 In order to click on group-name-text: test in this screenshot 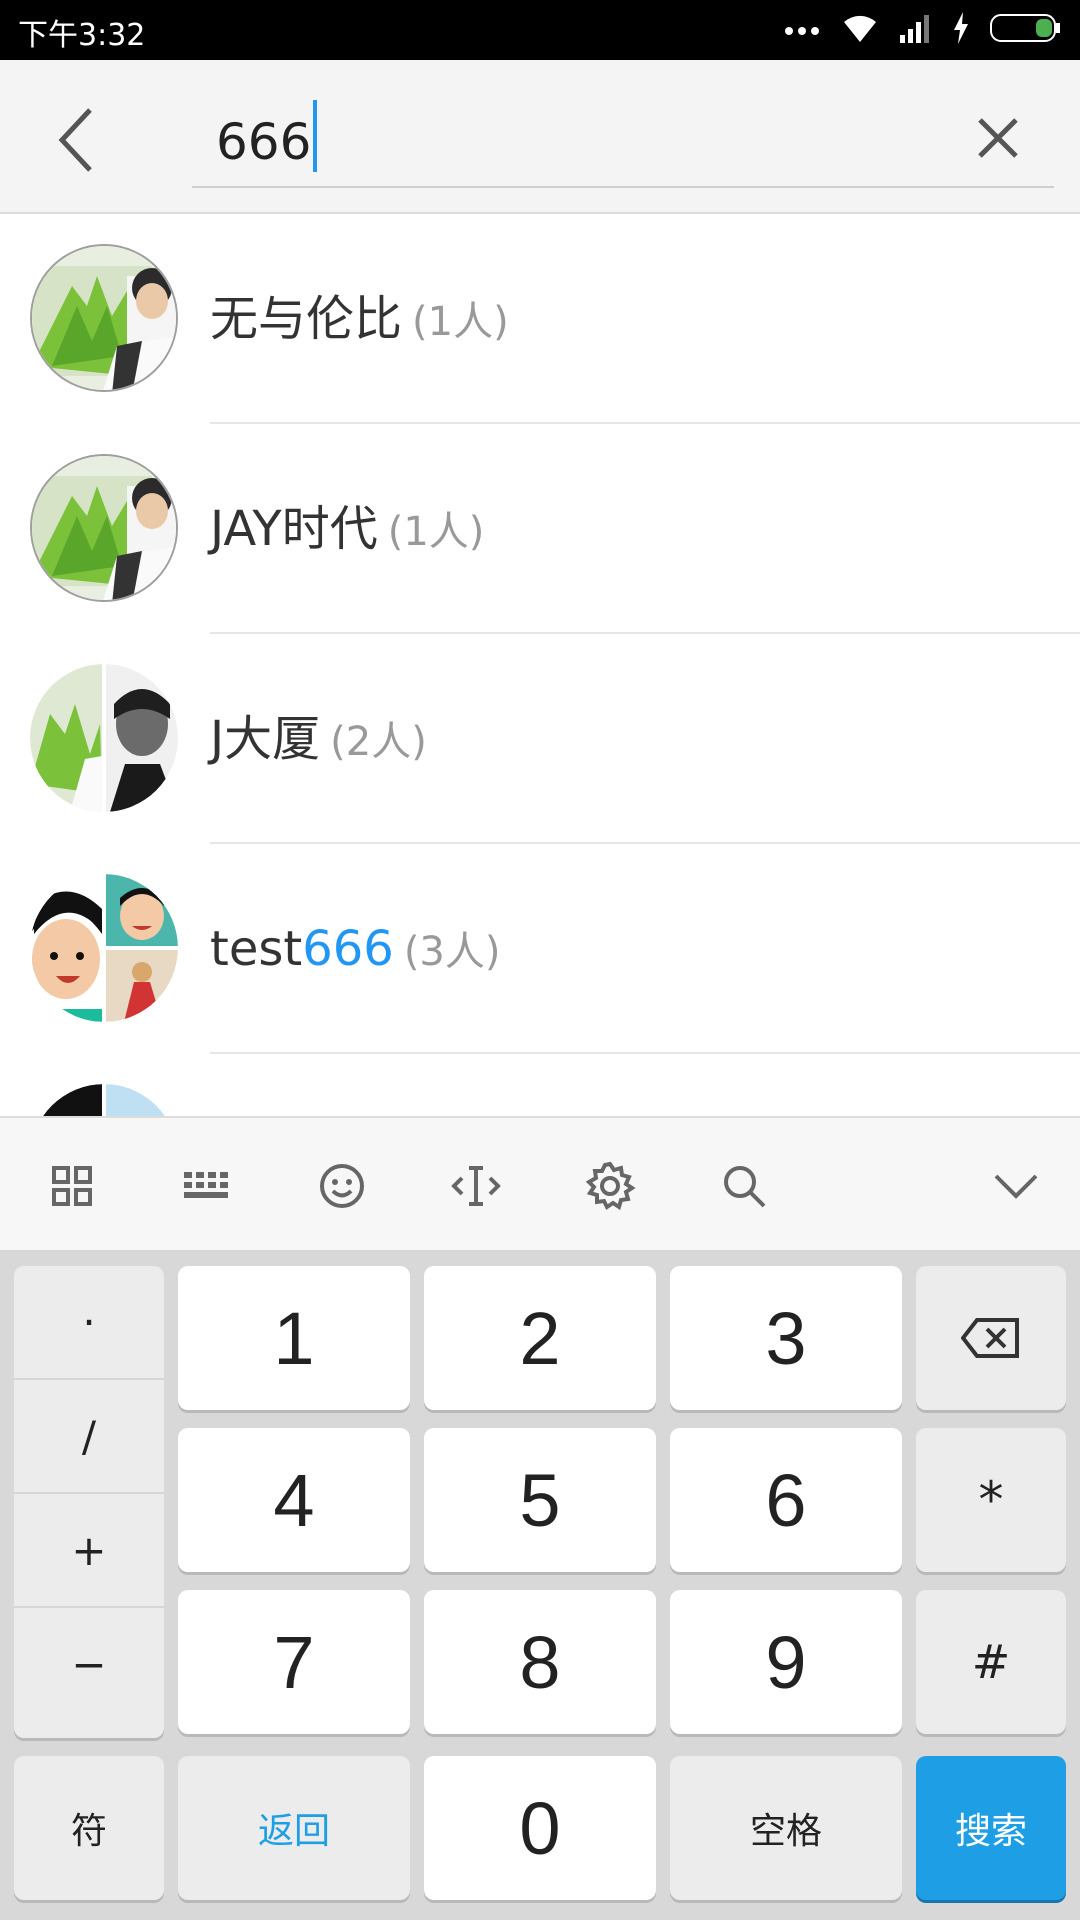, I will do `click(256, 949)`.